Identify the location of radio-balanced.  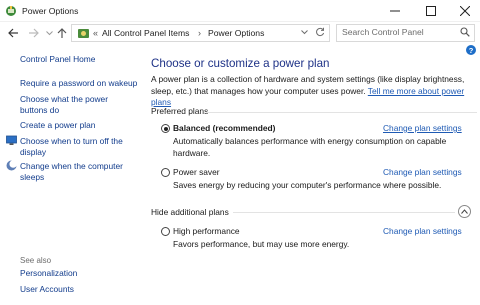
(165, 128).